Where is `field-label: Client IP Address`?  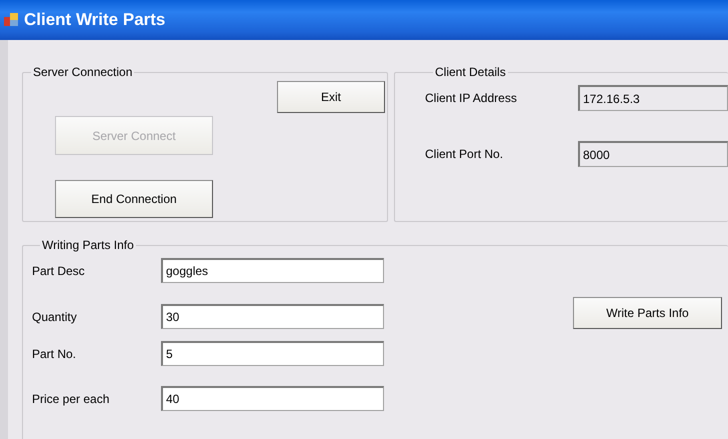 field-label: Client IP Address is located at coordinates (471, 98).